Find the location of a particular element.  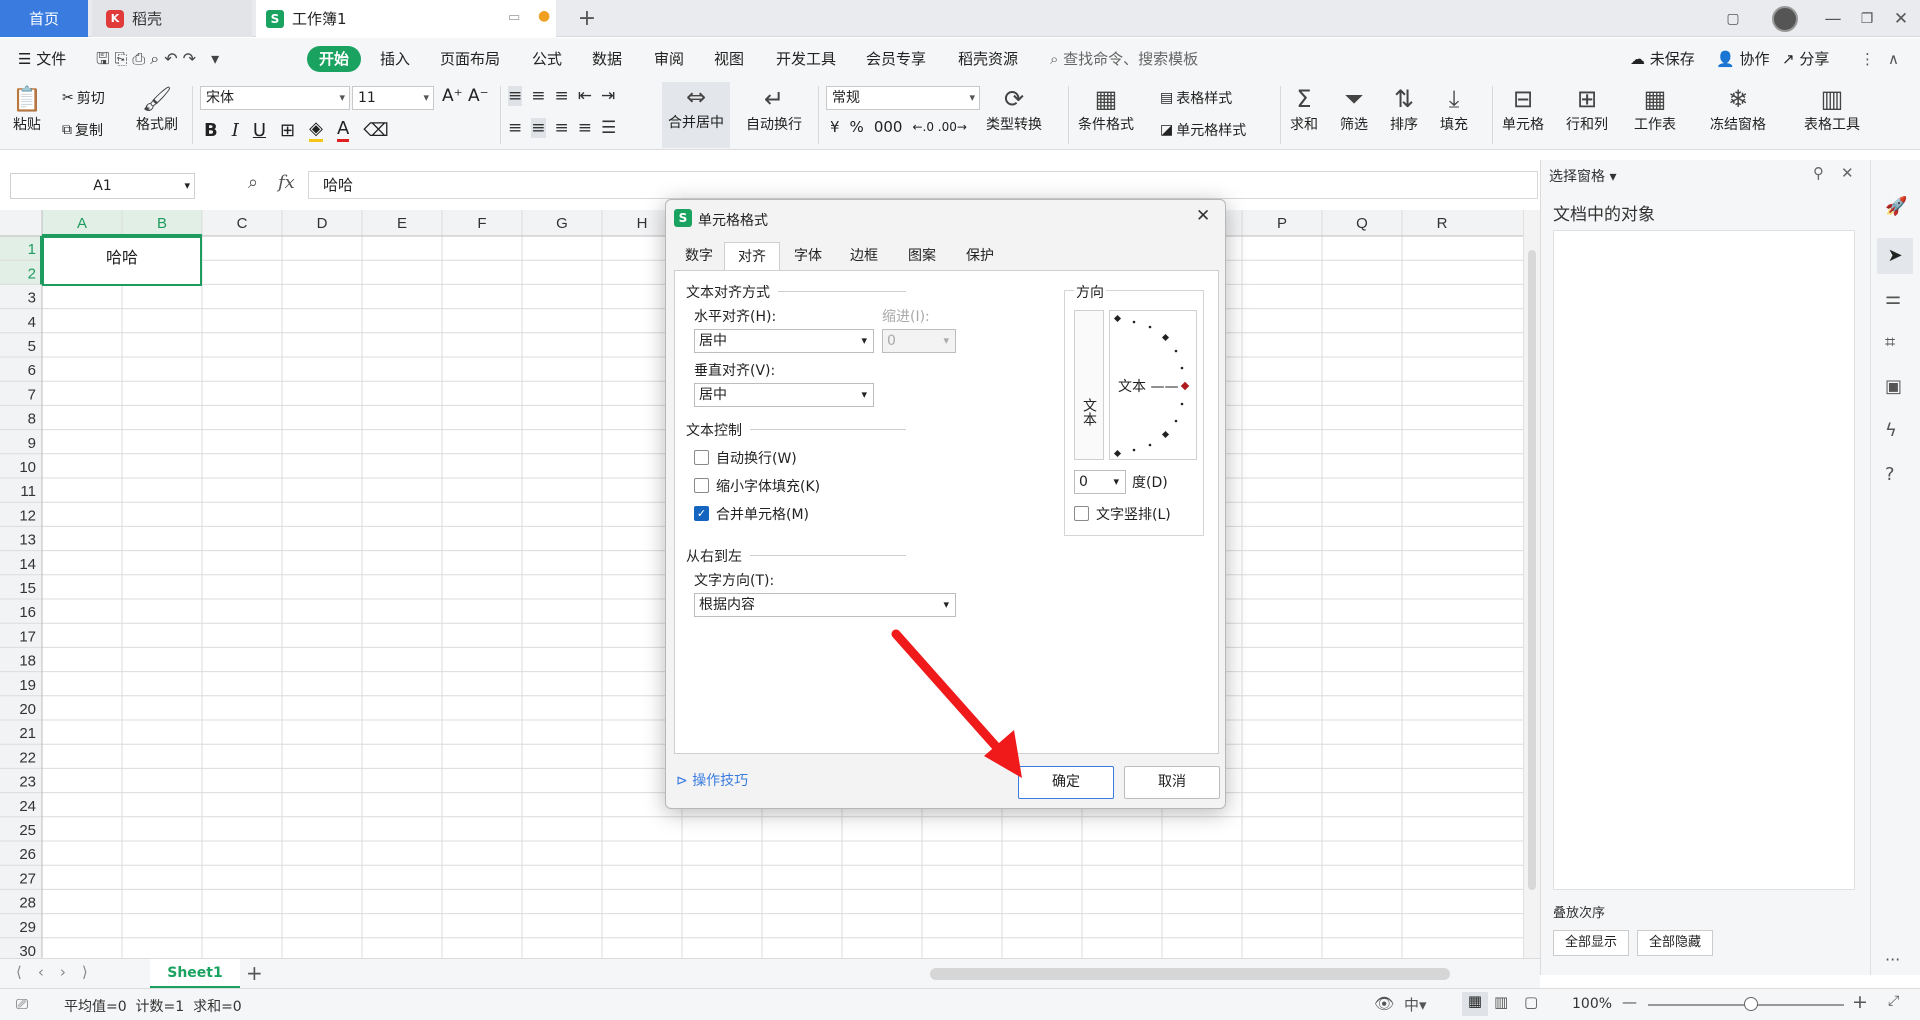

table-style-button: ▤ 表格样式 is located at coordinates (1196, 98).